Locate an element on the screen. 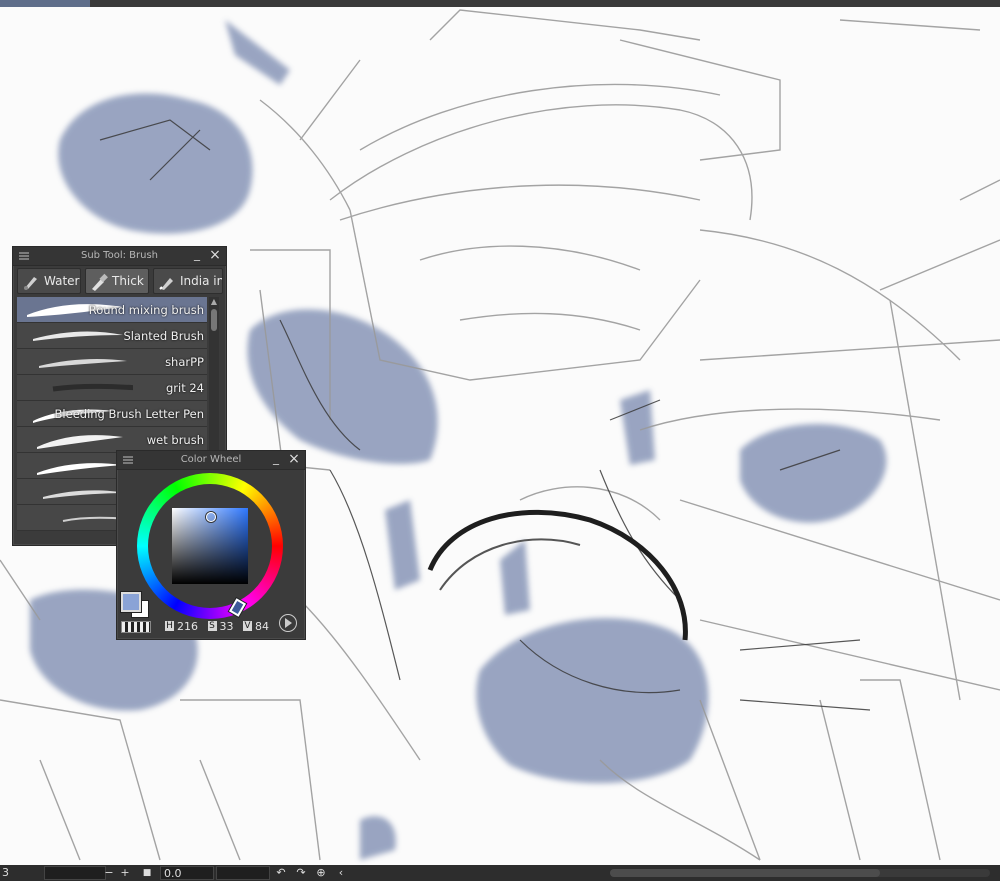 The image size is (1000, 881). tab-label: Waterc is located at coordinates (62, 281).